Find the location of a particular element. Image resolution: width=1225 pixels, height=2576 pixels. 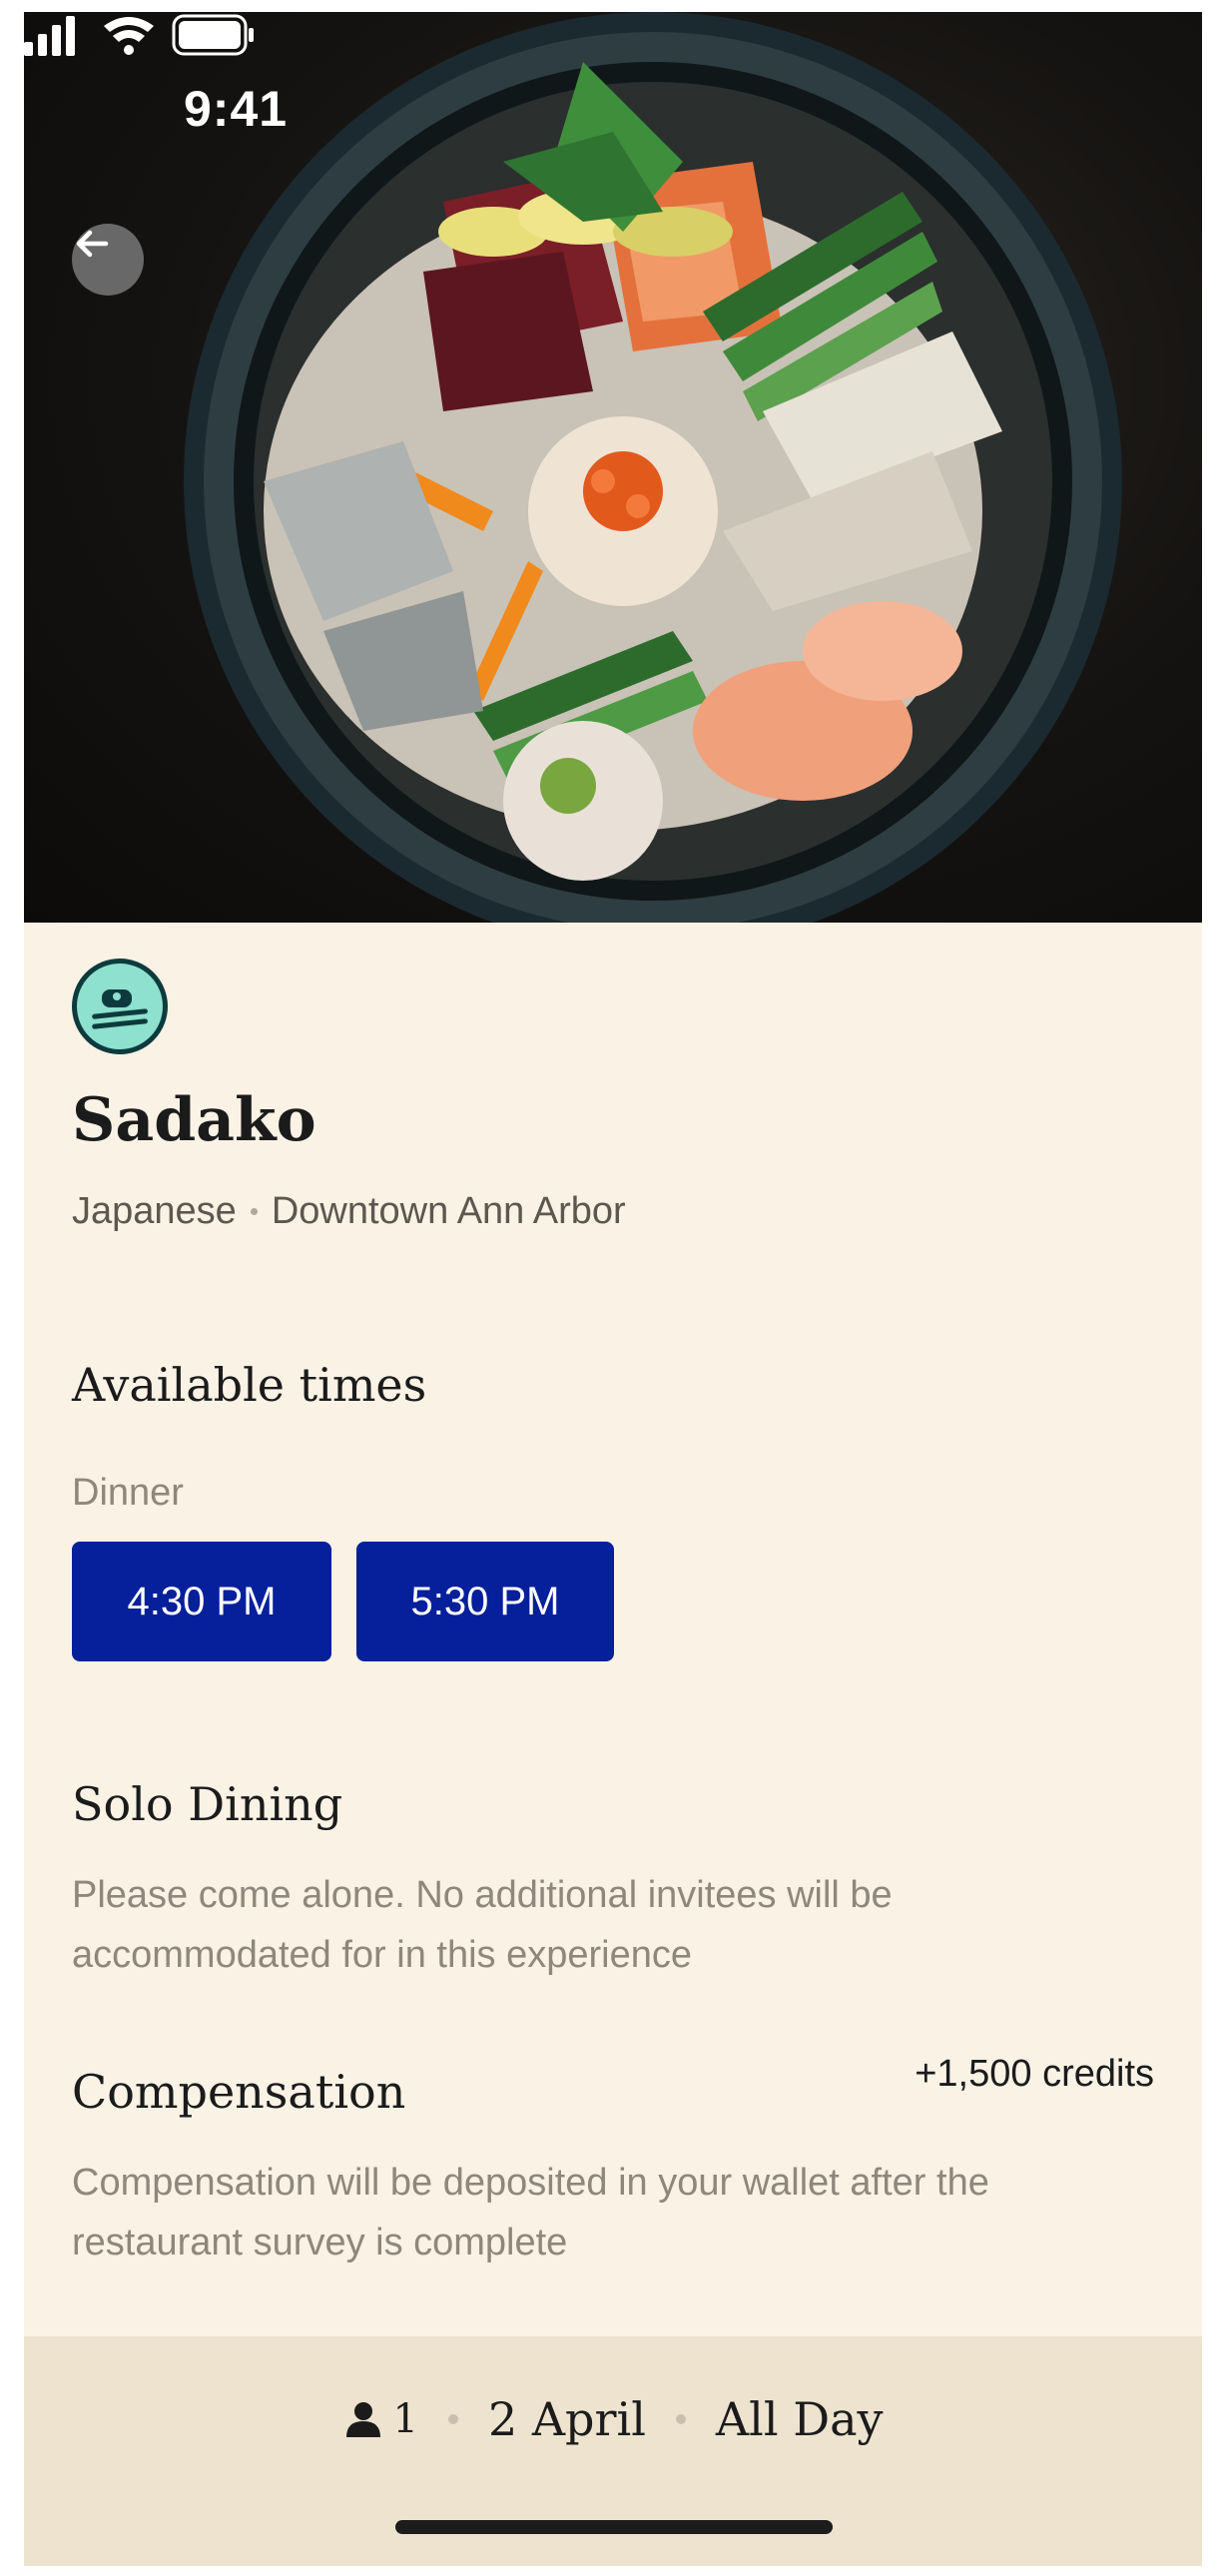

status-bar: 9:41 is located at coordinates (613, 75).